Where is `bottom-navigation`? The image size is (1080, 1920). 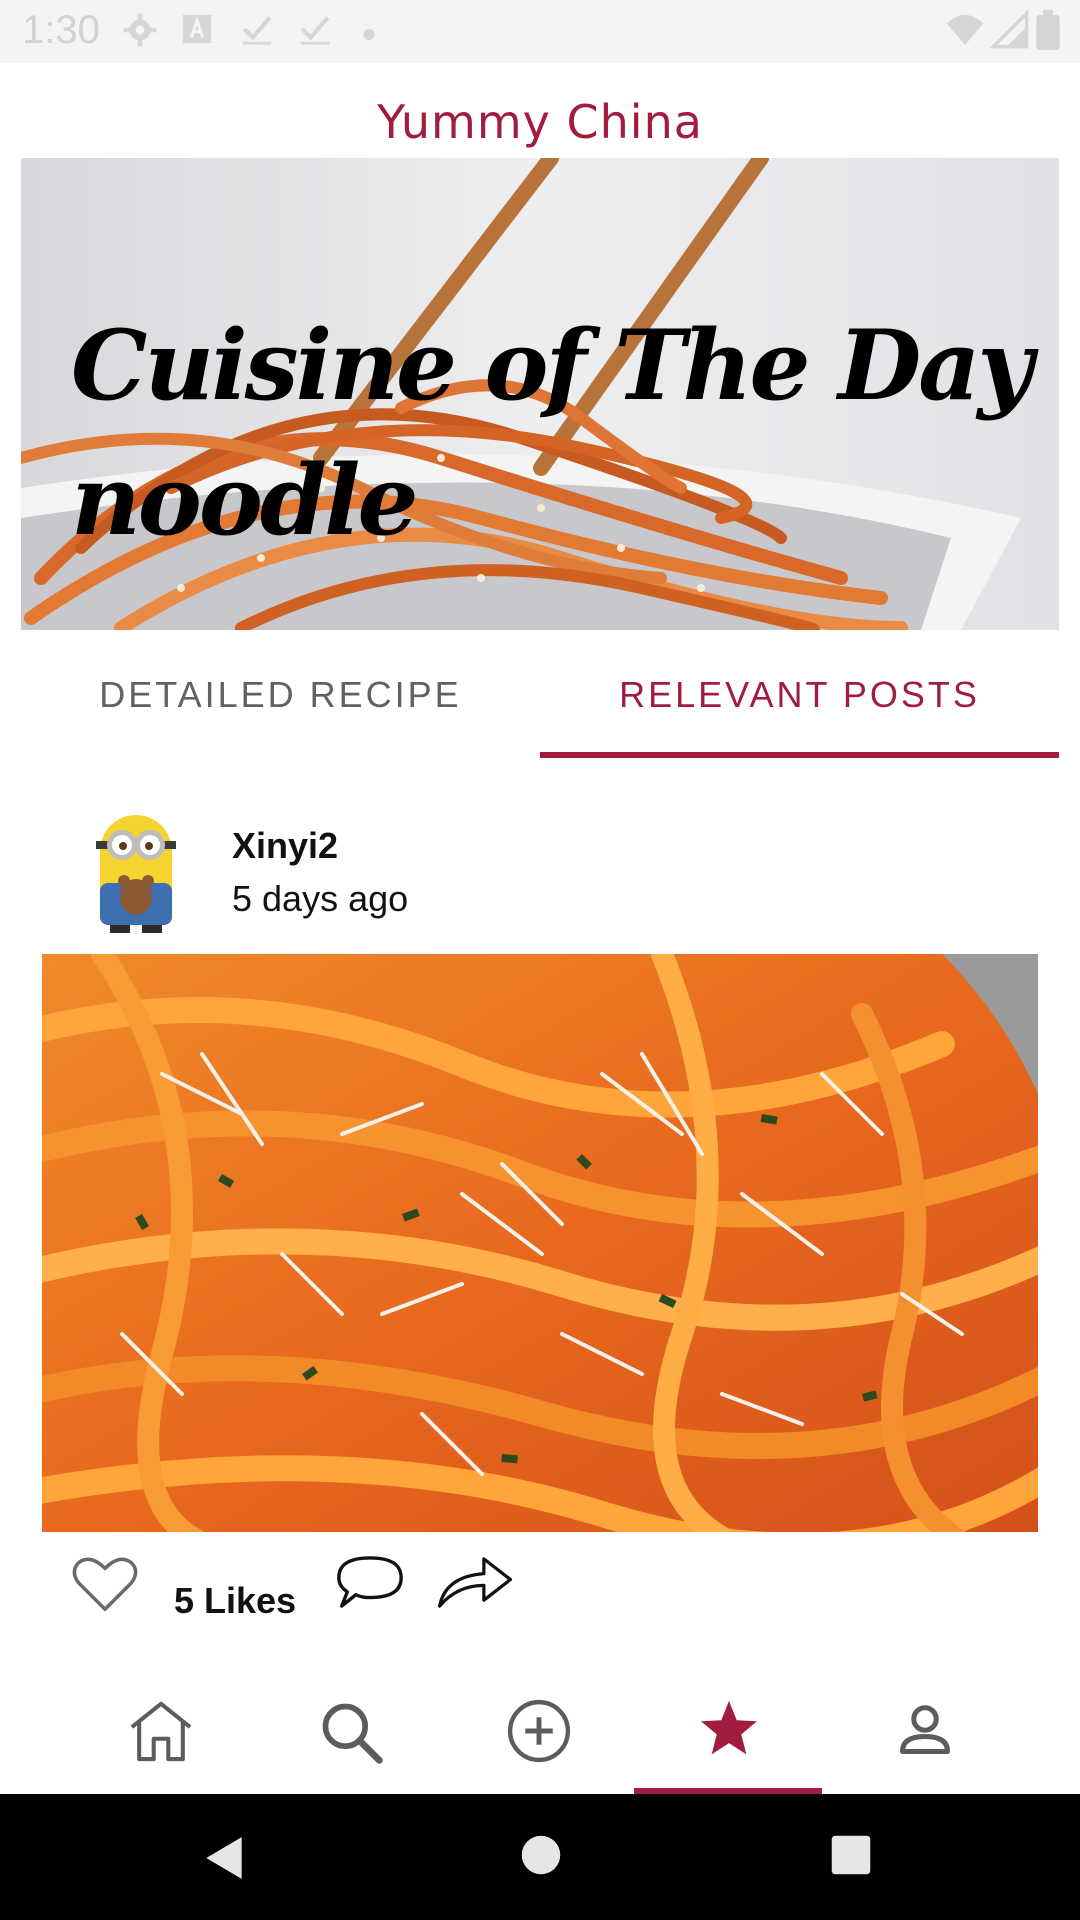
bottom-navigation is located at coordinates (540, 1737).